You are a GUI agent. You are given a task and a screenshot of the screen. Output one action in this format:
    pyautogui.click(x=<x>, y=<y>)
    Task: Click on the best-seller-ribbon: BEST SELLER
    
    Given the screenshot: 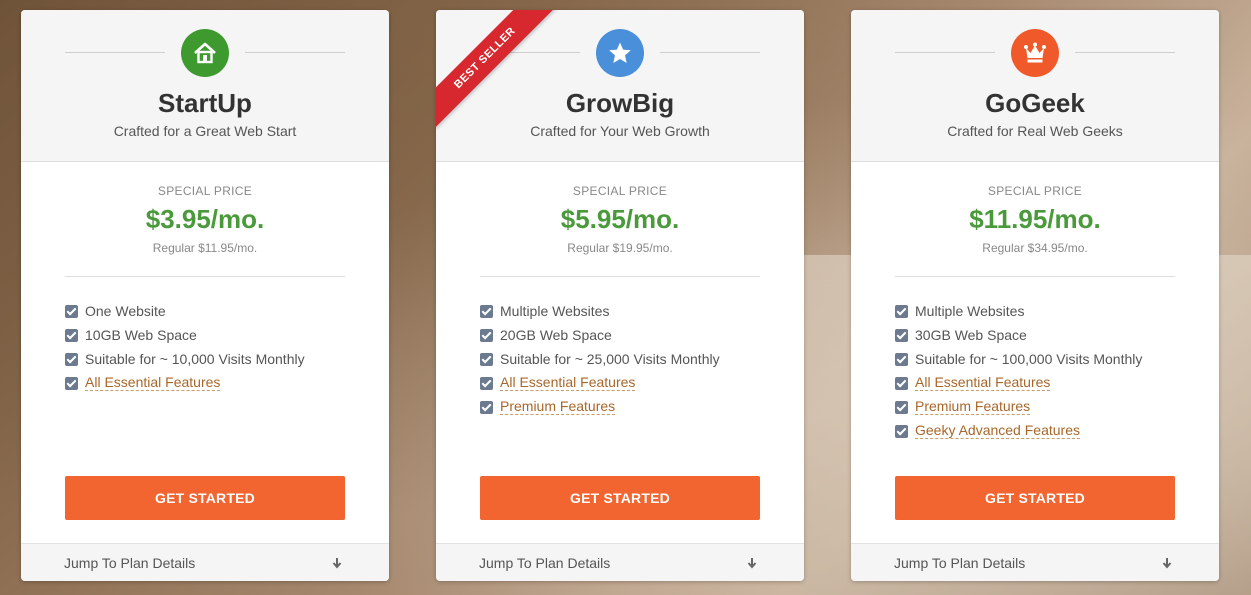 What is the action you would take?
    pyautogui.click(x=501, y=75)
    